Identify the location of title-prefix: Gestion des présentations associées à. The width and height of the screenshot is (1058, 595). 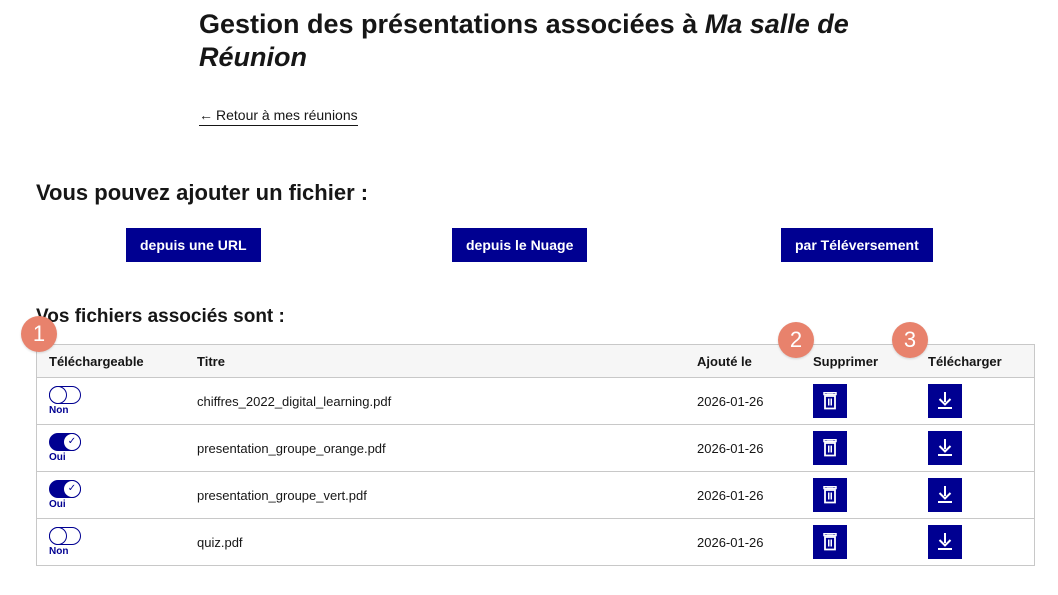
(452, 24).